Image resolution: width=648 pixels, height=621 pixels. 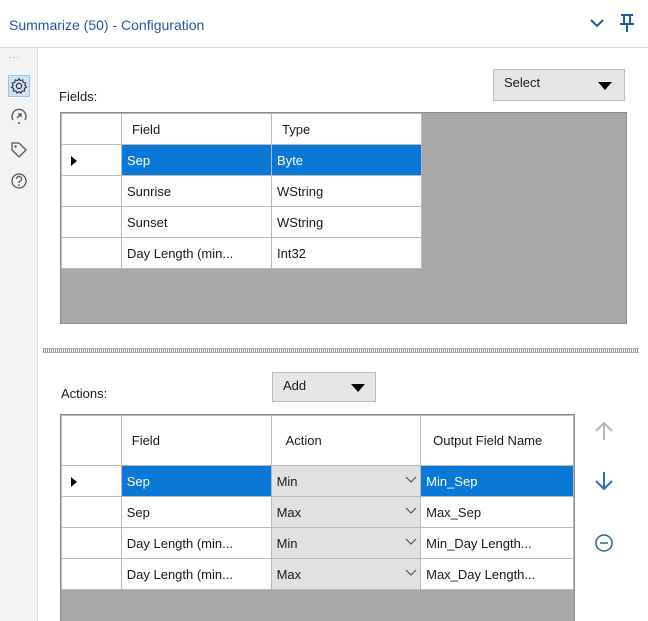 What do you see at coordinates (107, 25) in the screenshot?
I see `window-title: Summarize (50) - Configuration` at bounding box center [107, 25].